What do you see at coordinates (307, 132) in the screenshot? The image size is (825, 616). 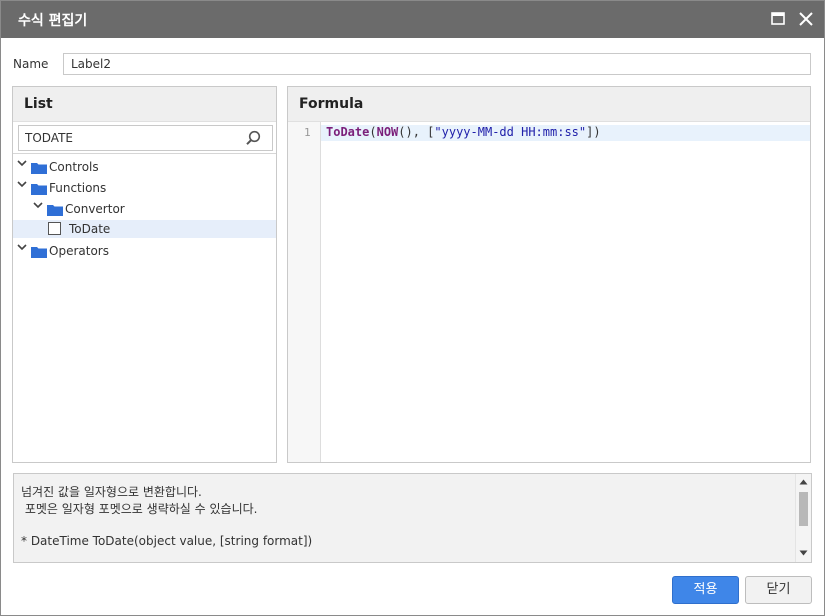 I see `line-number: 1` at bounding box center [307, 132].